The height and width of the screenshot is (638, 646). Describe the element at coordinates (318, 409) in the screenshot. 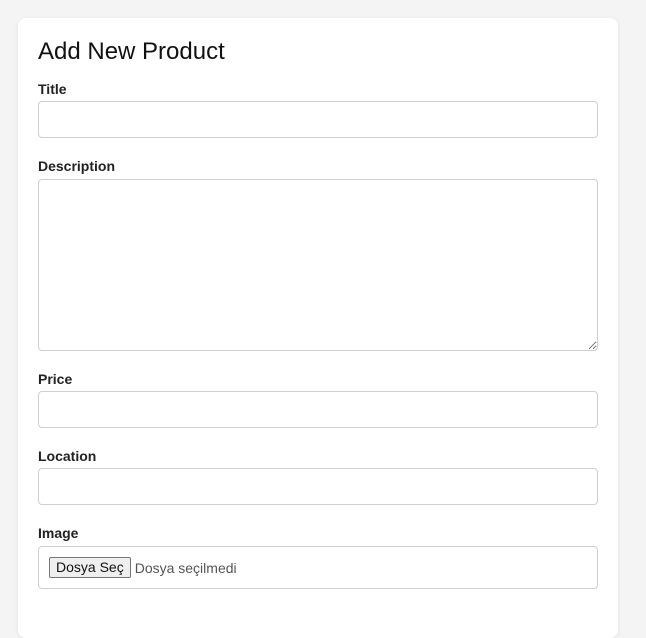

I see `price-input` at that location.